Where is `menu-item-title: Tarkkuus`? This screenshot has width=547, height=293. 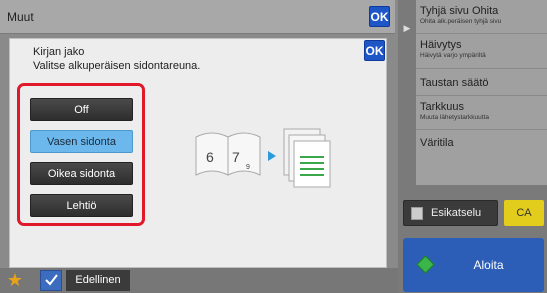
menu-item-title: Tarkkuus is located at coordinates (442, 107).